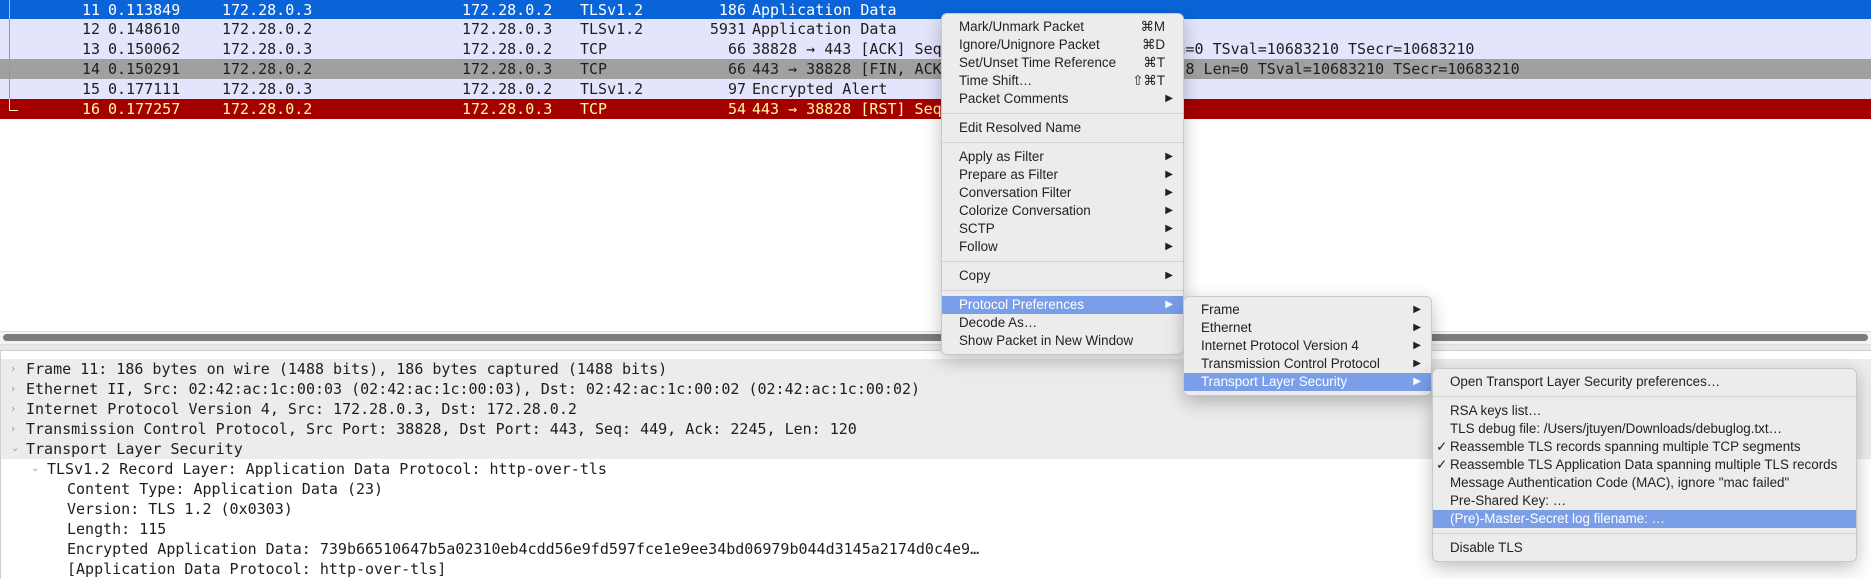  Describe the element at coordinates (1644, 548) in the screenshot. I see `menu-item-disable-tls: Disable TLS` at that location.